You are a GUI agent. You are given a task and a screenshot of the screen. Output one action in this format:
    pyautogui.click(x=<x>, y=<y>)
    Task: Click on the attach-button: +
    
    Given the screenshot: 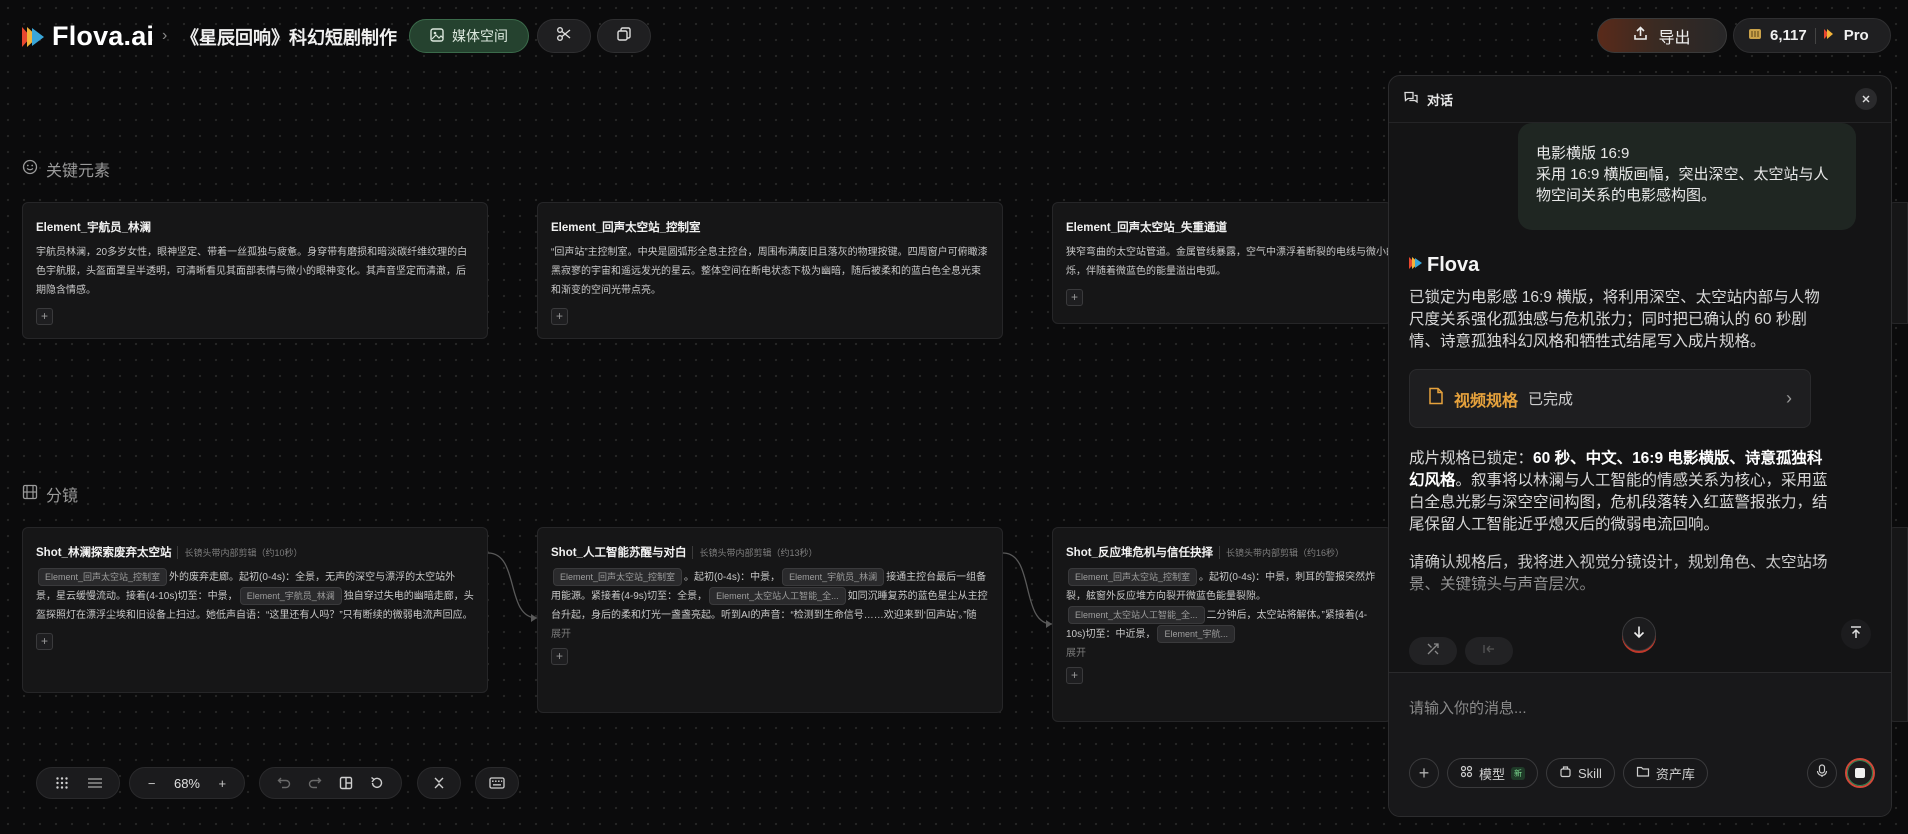 What is the action you would take?
    pyautogui.click(x=1424, y=773)
    